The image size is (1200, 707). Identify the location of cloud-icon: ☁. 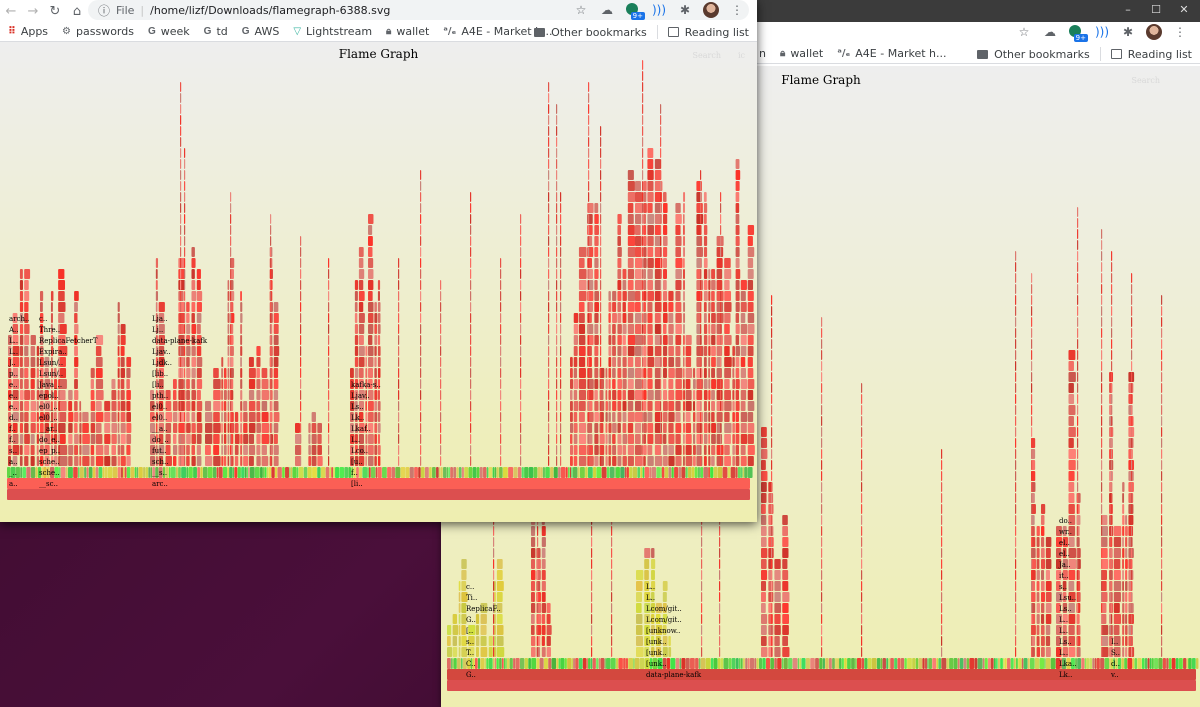
(1050, 32).